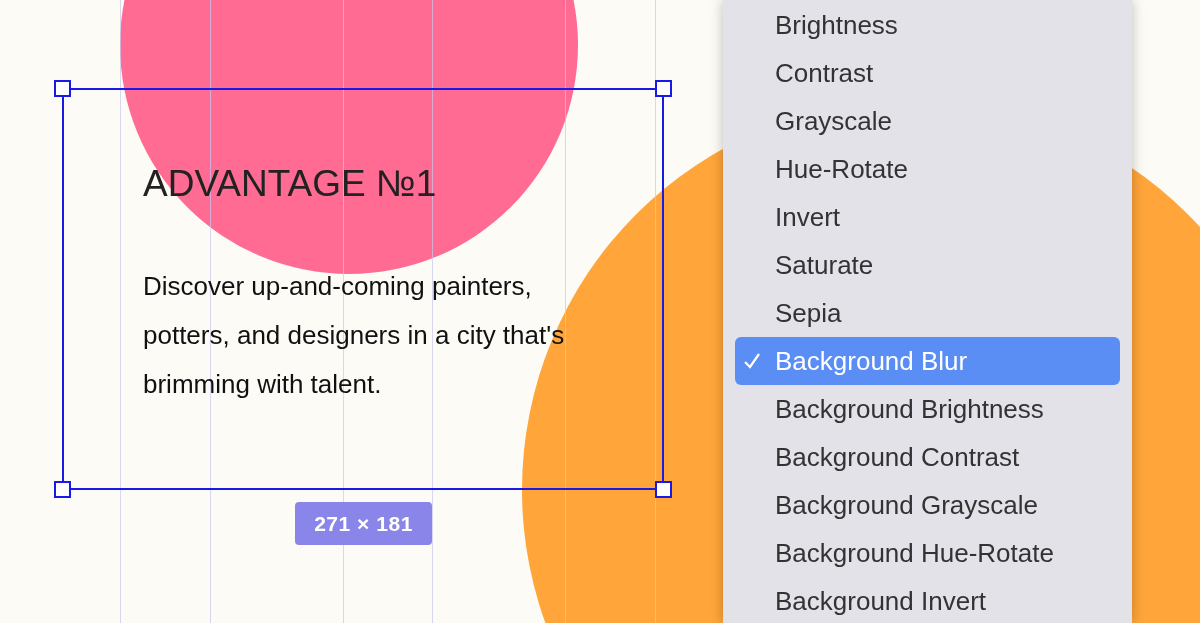  Describe the element at coordinates (927, 73) in the screenshot. I see `menu-item: Contrast` at that location.